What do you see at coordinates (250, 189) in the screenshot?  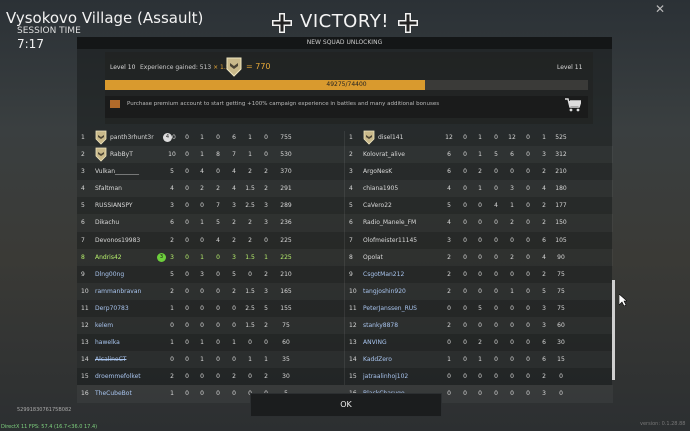 I see `stat-cell: 1.5` at bounding box center [250, 189].